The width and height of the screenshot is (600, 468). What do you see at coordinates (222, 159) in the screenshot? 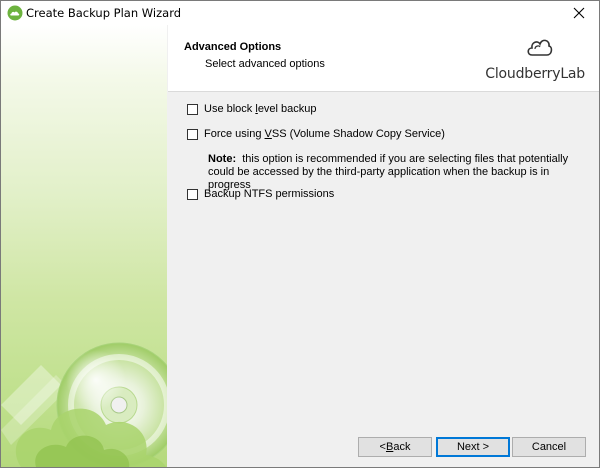
I see `note-label: Note:` at bounding box center [222, 159].